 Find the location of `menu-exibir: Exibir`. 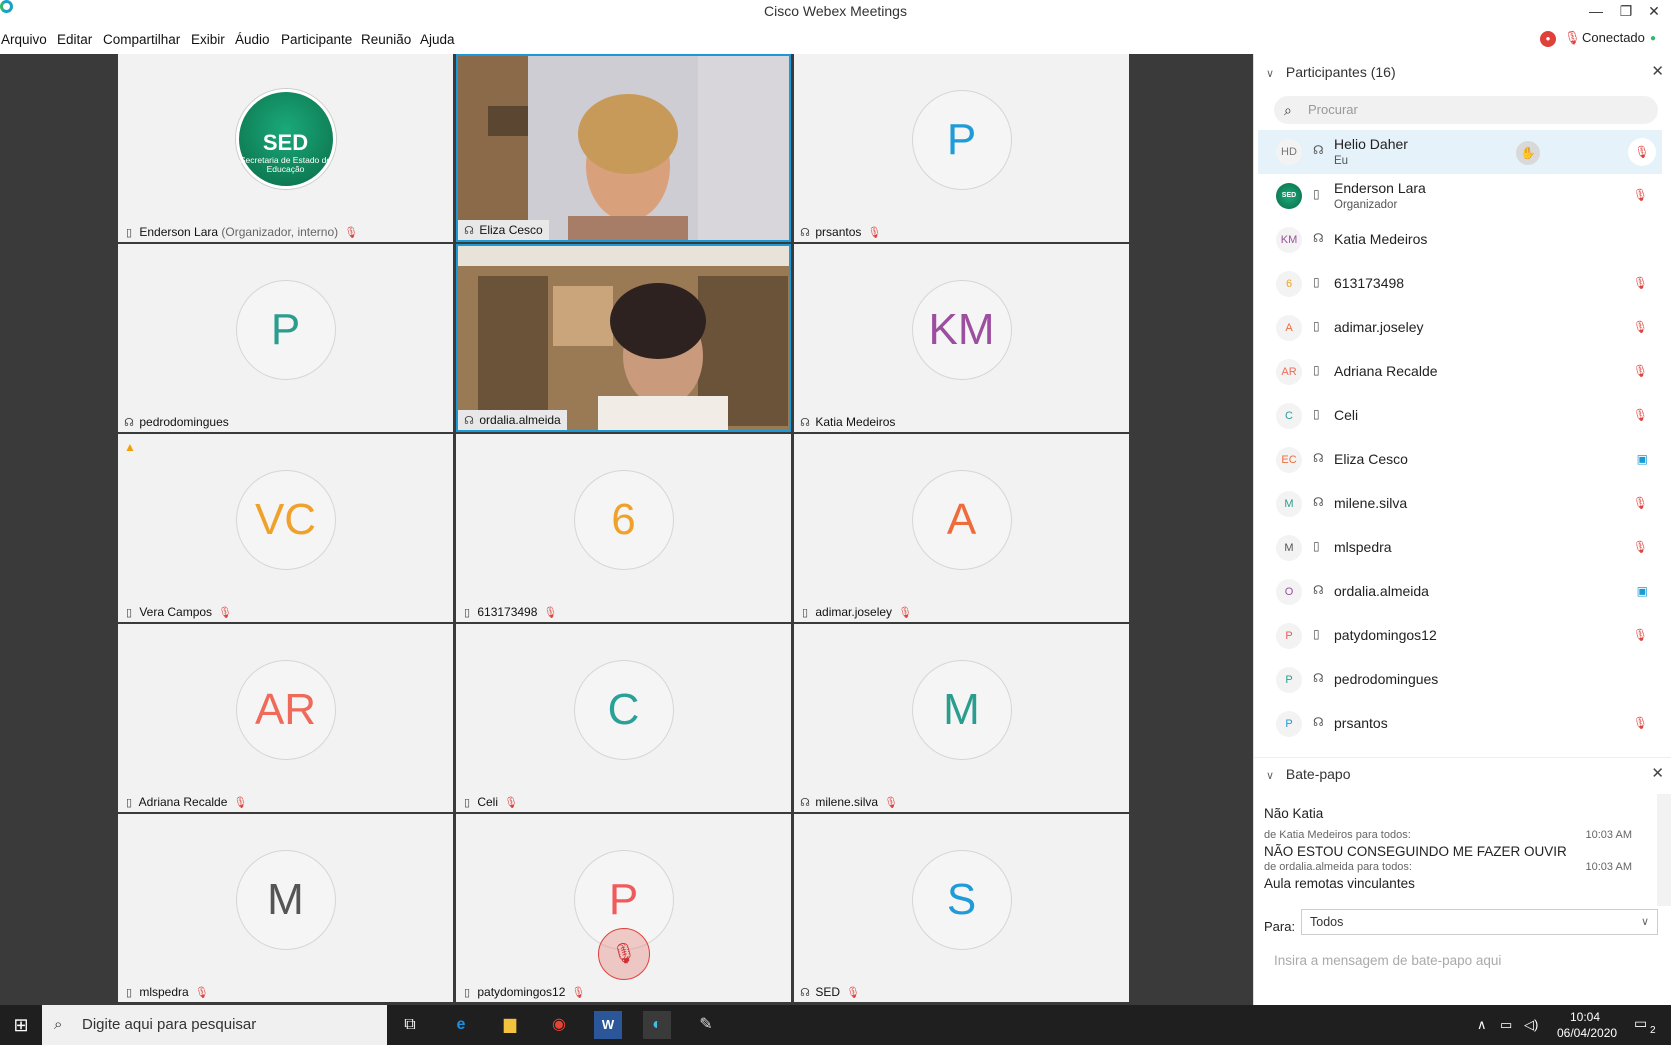

menu-exibir: Exibir is located at coordinates (208, 39).